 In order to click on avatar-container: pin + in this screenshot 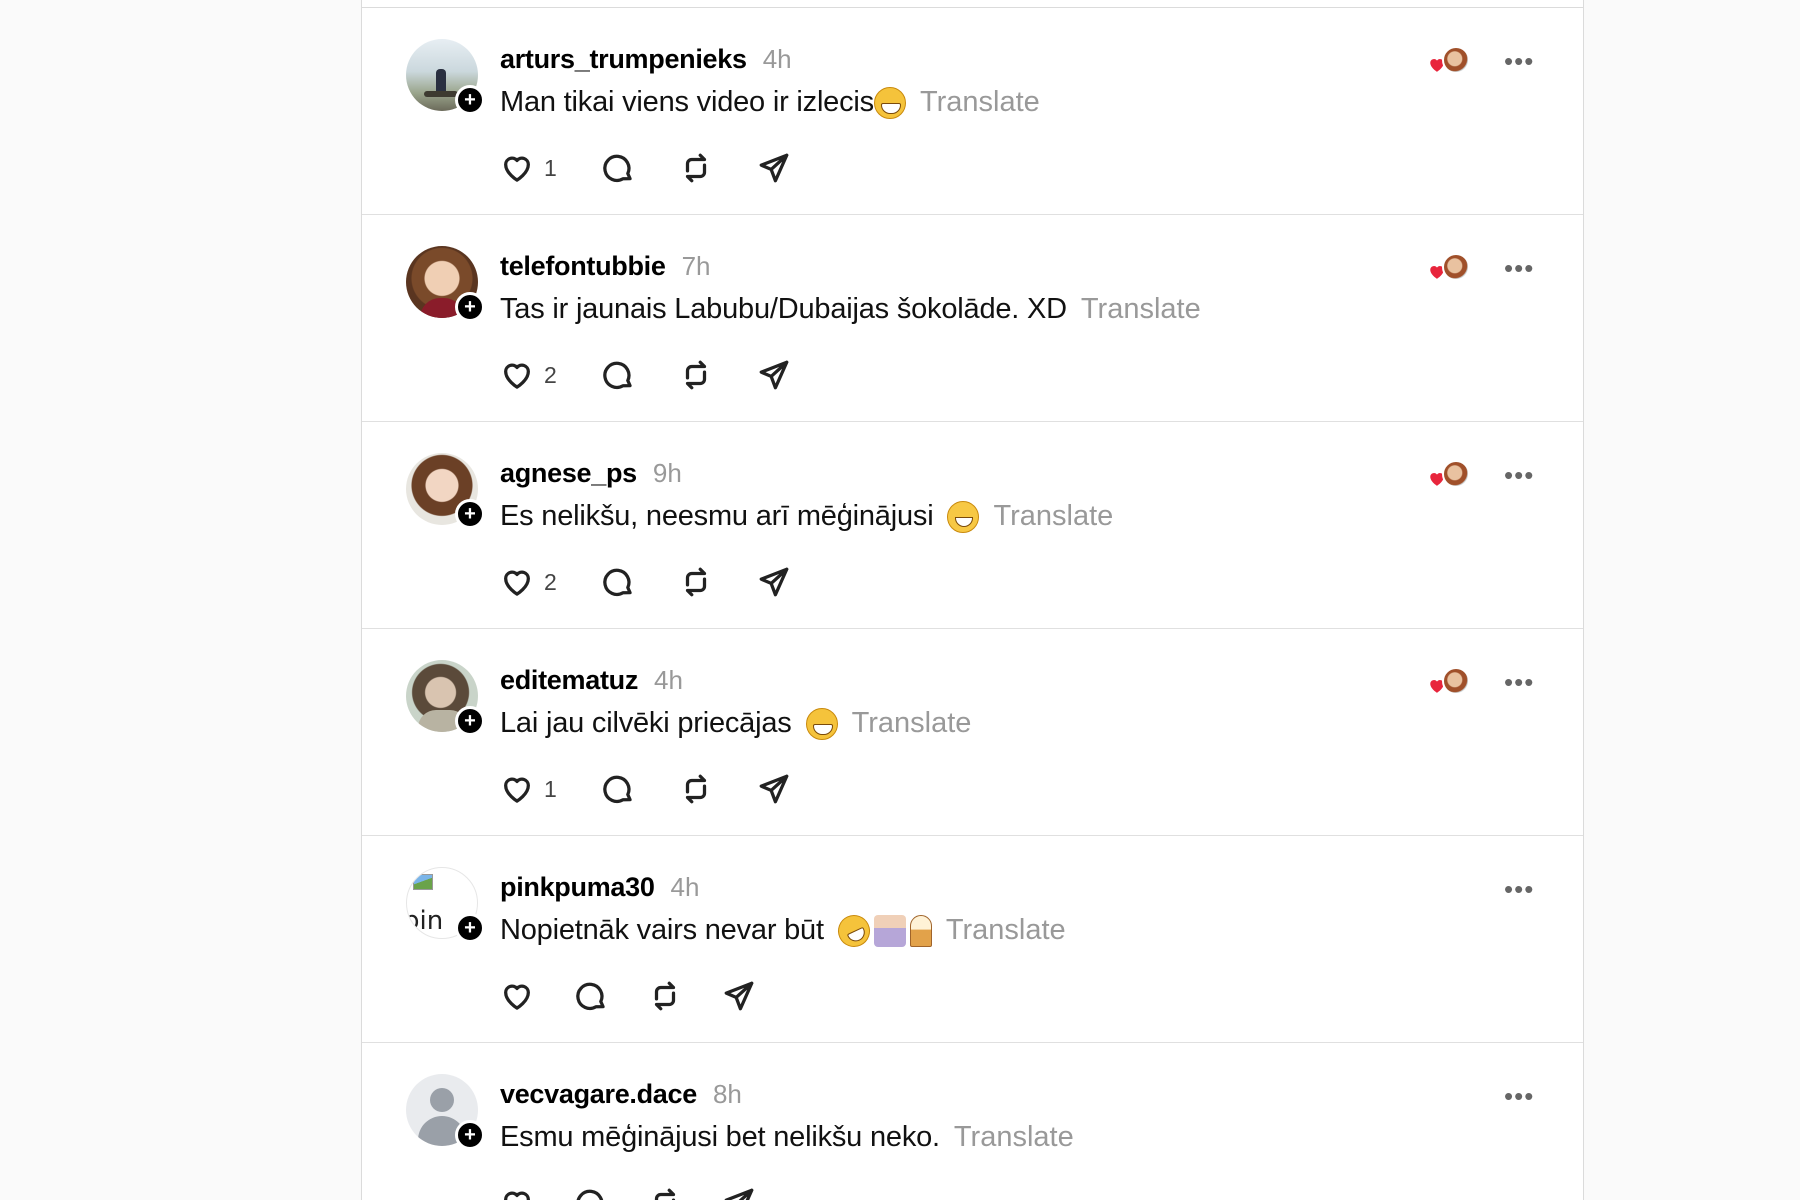, I will do `click(445, 905)`.